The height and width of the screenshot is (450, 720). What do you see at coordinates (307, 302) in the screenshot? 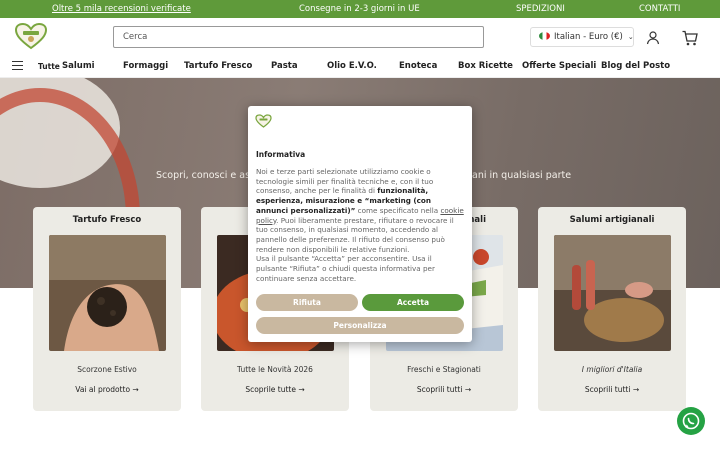
I see `reject-button: Rifiuta` at bounding box center [307, 302].